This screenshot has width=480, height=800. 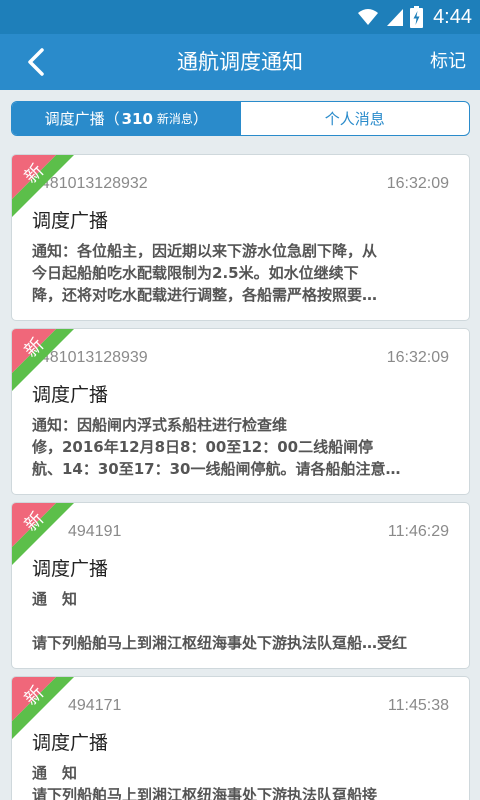 What do you see at coordinates (174, 119) in the screenshot?
I see `new-message-label: 新消息` at bounding box center [174, 119].